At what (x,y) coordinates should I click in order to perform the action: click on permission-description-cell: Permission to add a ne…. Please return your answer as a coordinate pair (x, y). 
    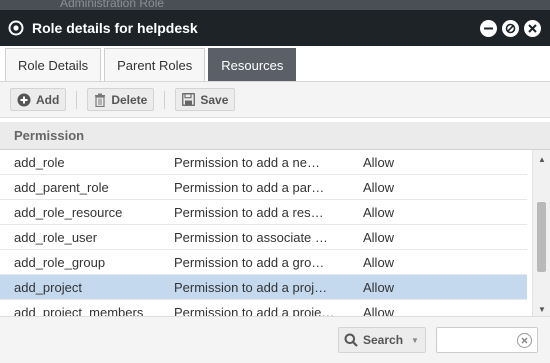
    Looking at the image, I should click on (247, 162).